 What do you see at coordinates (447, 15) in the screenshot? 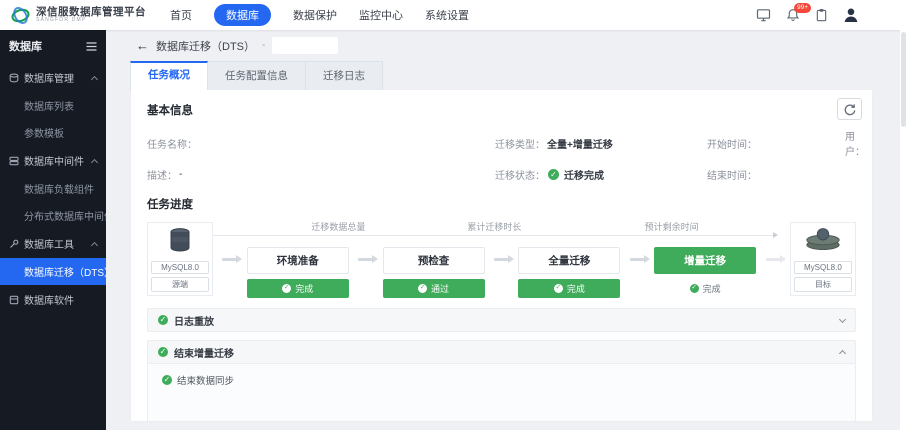
I see `nav-item-system-settings: 系统设置` at bounding box center [447, 15].